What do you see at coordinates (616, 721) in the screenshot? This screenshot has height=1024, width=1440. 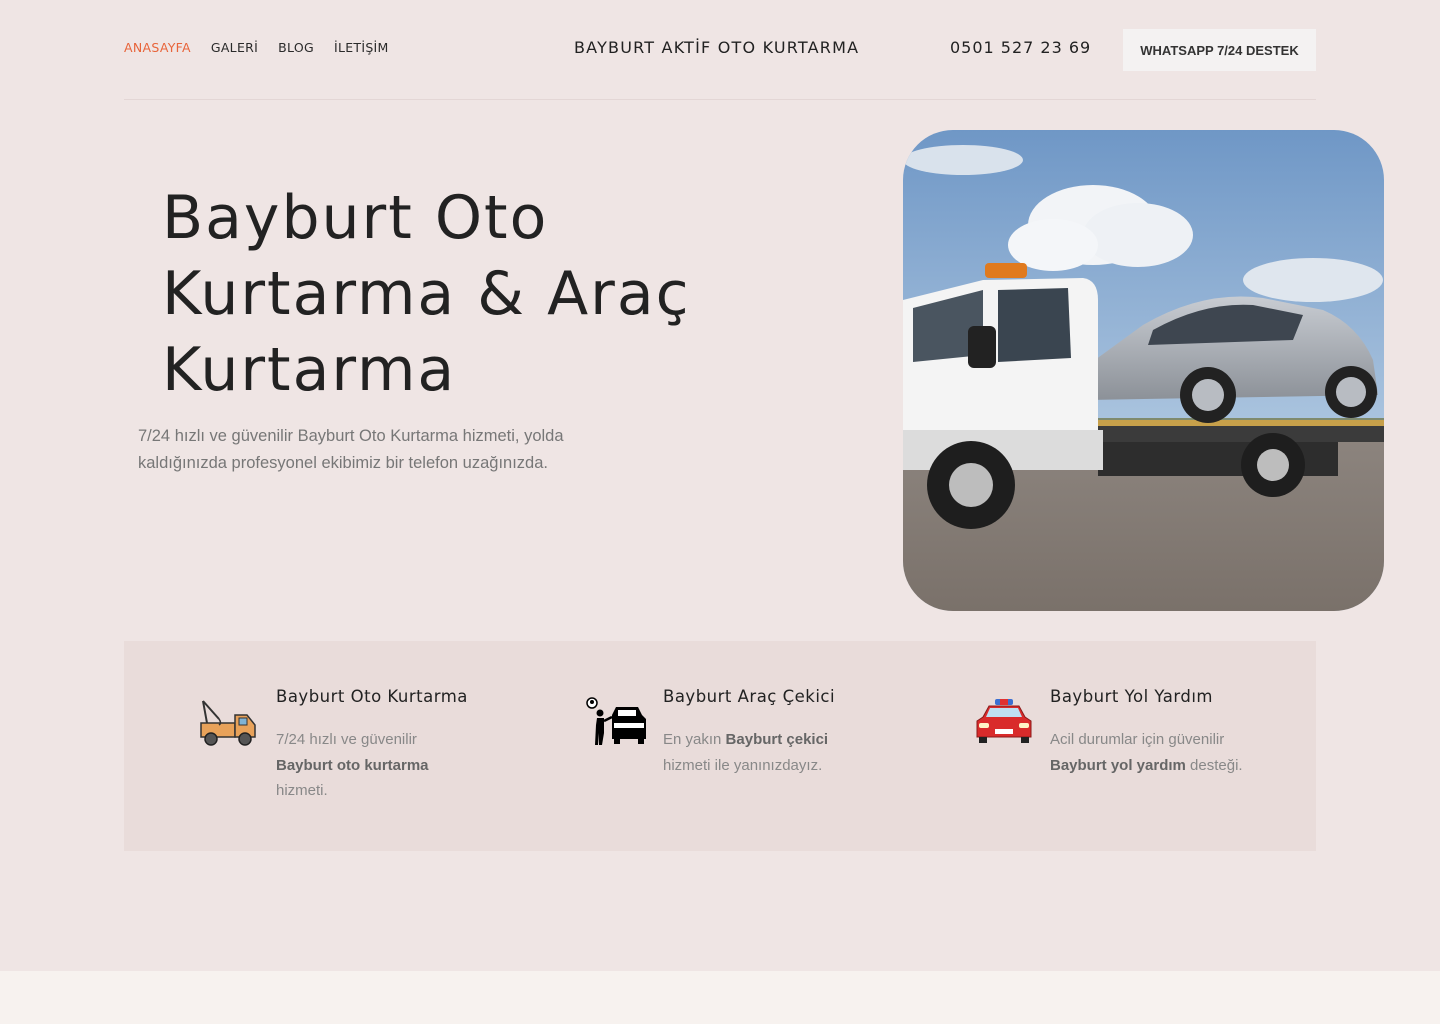 I see `car-driver-icon` at bounding box center [616, 721].